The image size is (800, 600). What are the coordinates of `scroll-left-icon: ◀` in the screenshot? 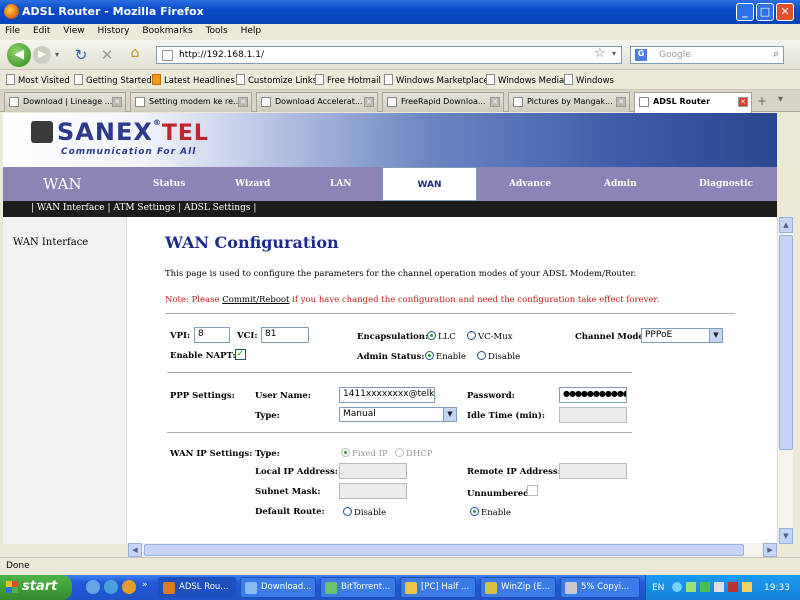 It's located at (135, 550).